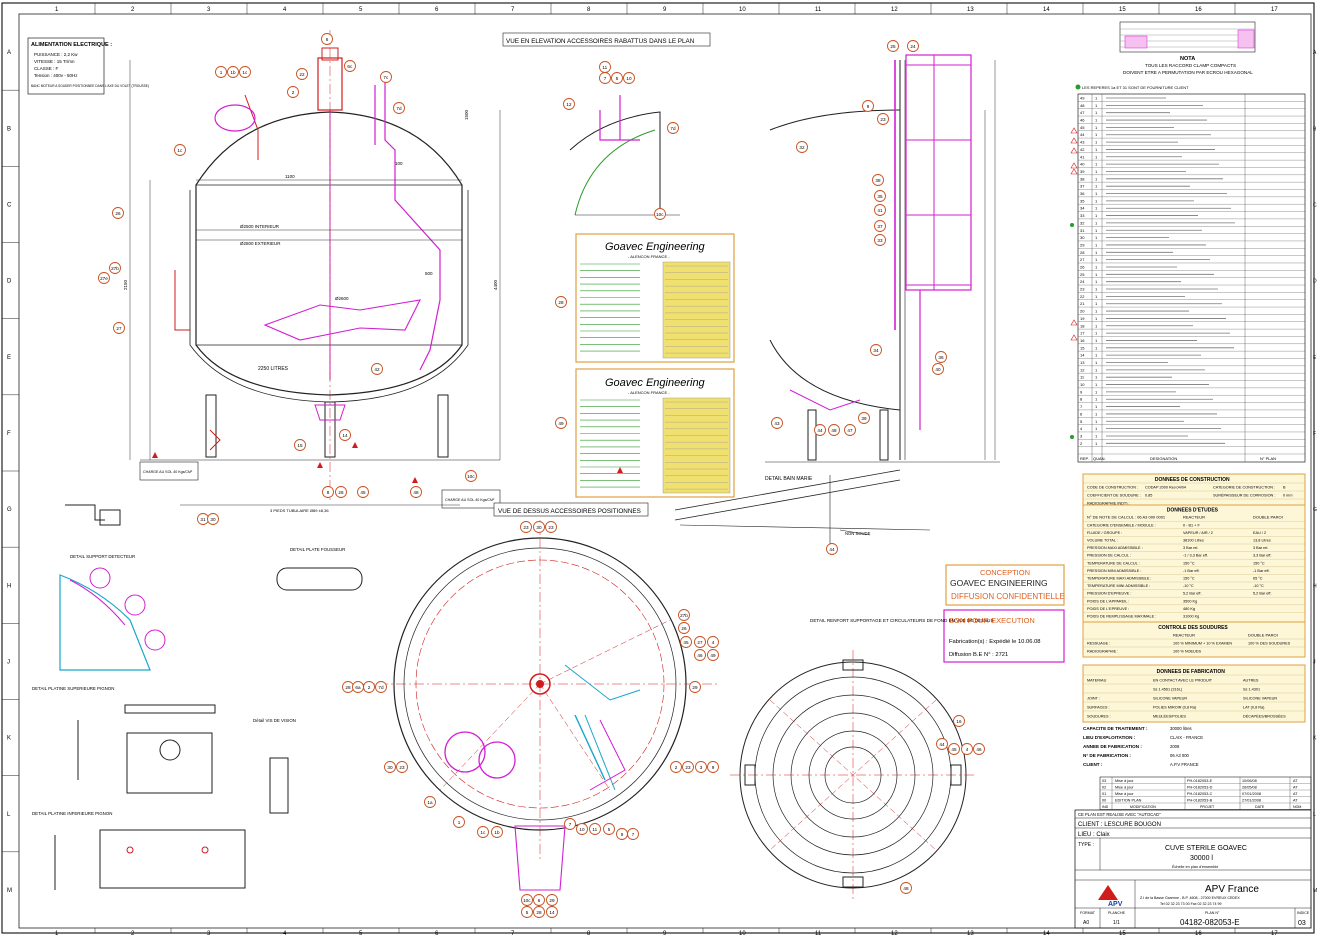 The image size is (1318, 937). What do you see at coordinates (1195, 866) in the screenshot?
I see `echelle-note: Échelle en plan d'ensemble` at bounding box center [1195, 866].